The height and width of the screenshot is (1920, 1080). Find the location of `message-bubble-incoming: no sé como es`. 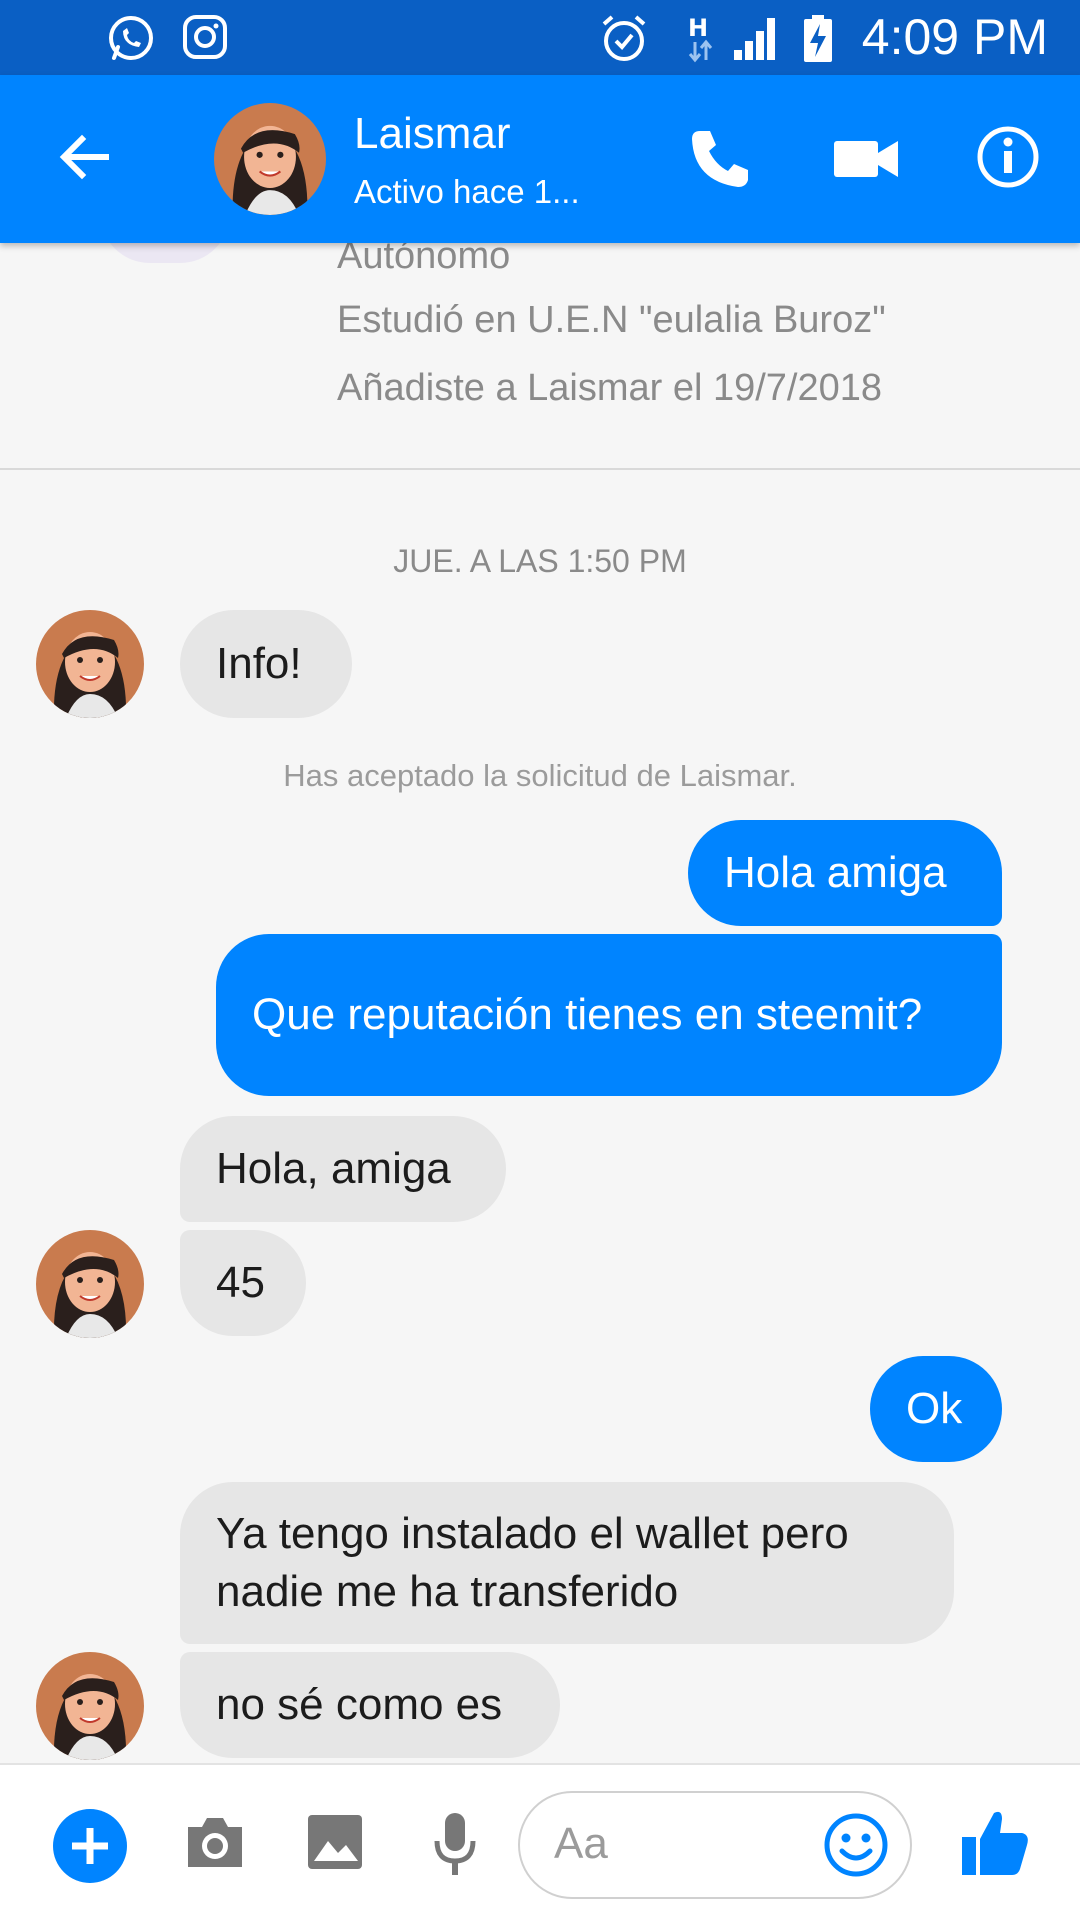

message-bubble-incoming: no sé como es is located at coordinates (370, 1705).